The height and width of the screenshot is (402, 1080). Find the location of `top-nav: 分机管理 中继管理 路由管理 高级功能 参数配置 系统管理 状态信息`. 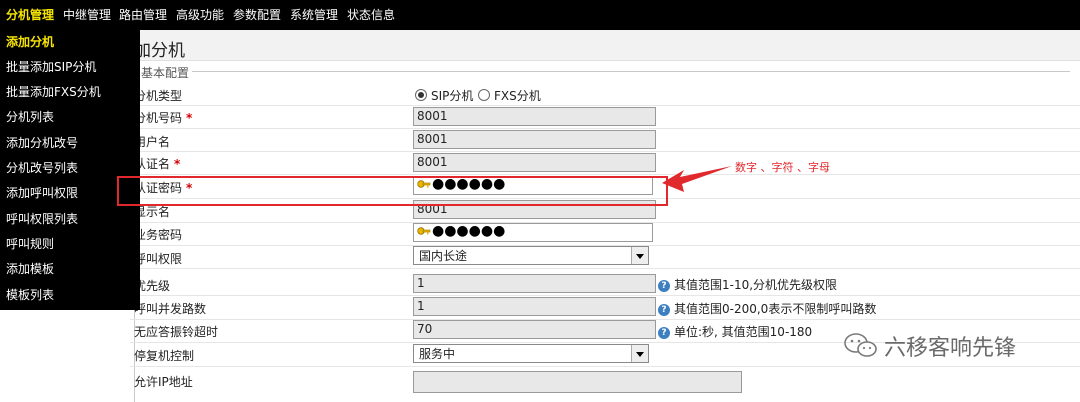

top-nav: 分机管理 中继管理 路由管理 高级功能 参数配置 系统管理 状态信息 is located at coordinates (540, 15).